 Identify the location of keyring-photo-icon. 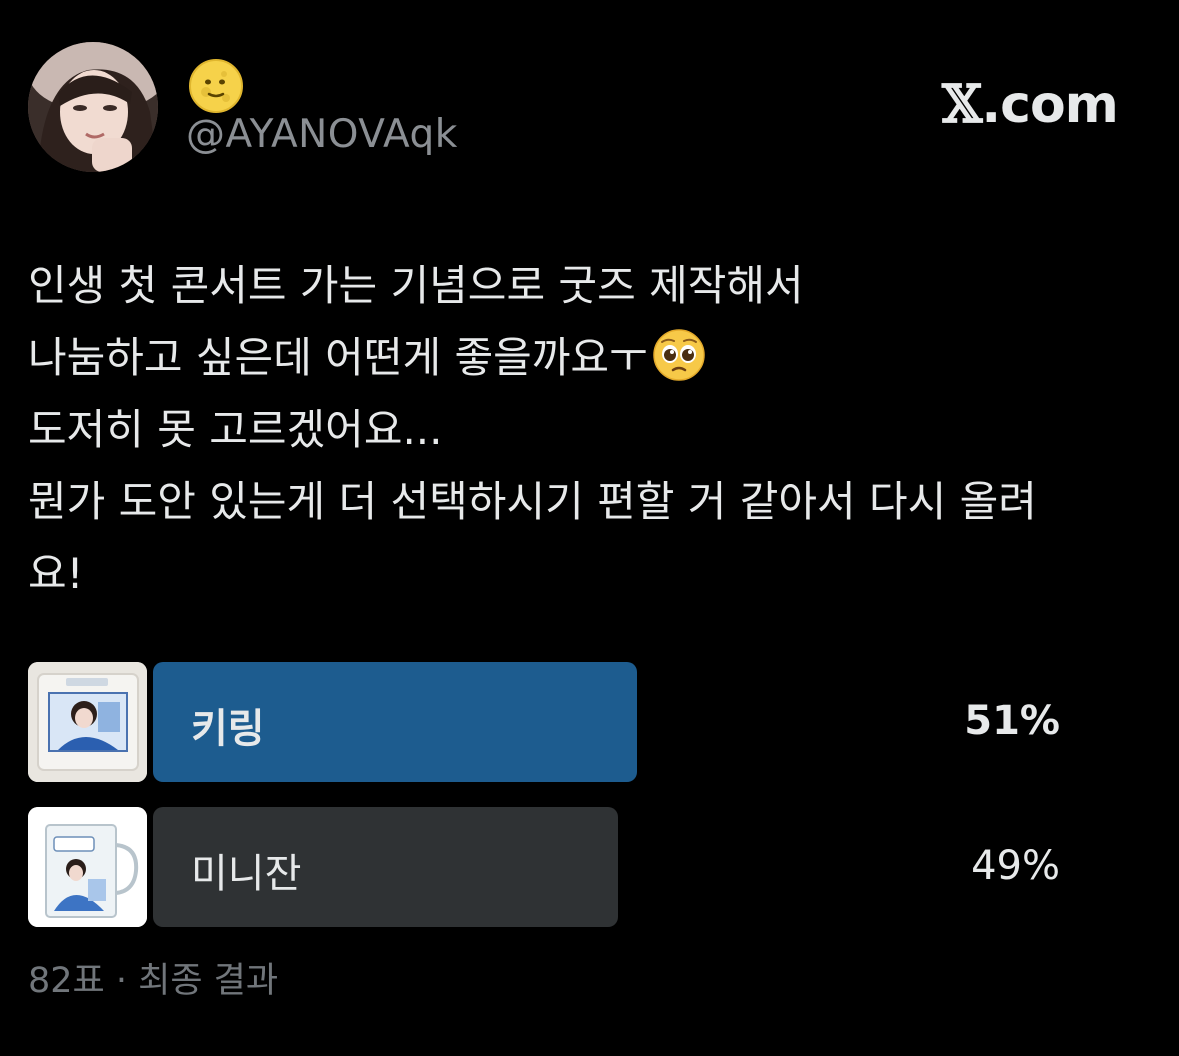
(87, 722).